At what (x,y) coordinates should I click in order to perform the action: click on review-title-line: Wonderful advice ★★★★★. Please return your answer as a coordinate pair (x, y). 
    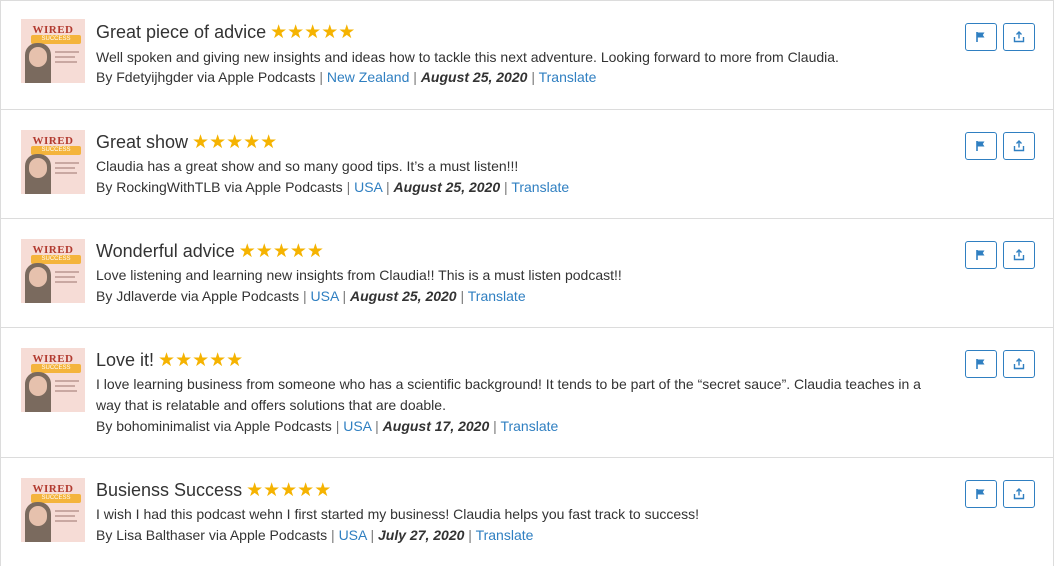
    Looking at the image, I should click on (210, 251).